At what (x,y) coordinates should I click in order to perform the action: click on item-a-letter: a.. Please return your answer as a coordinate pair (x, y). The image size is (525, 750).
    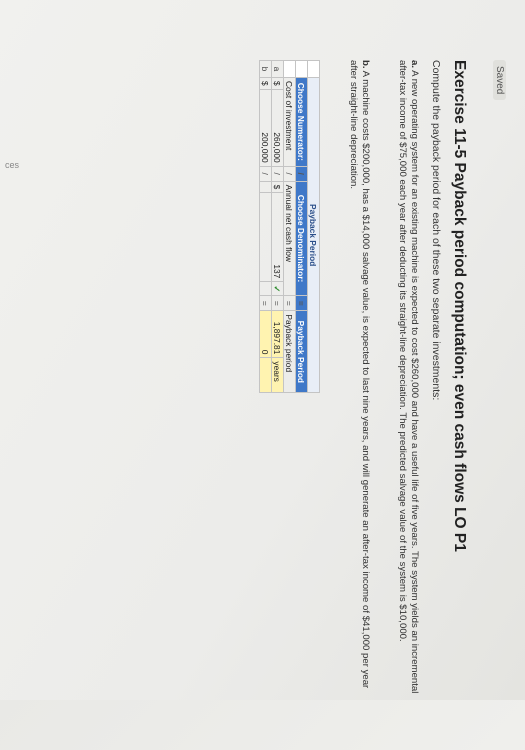
    Looking at the image, I should click on (414, 64).